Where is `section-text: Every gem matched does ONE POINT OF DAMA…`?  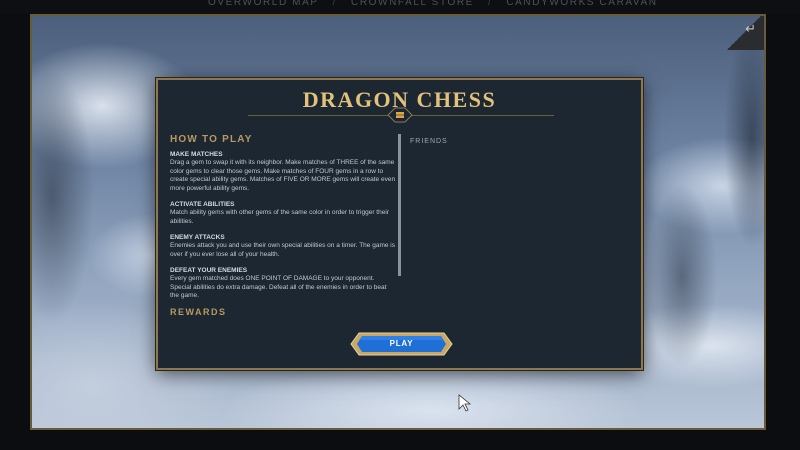
section-text: Every gem matched does ONE POINT OF DAMA… is located at coordinates (278, 287).